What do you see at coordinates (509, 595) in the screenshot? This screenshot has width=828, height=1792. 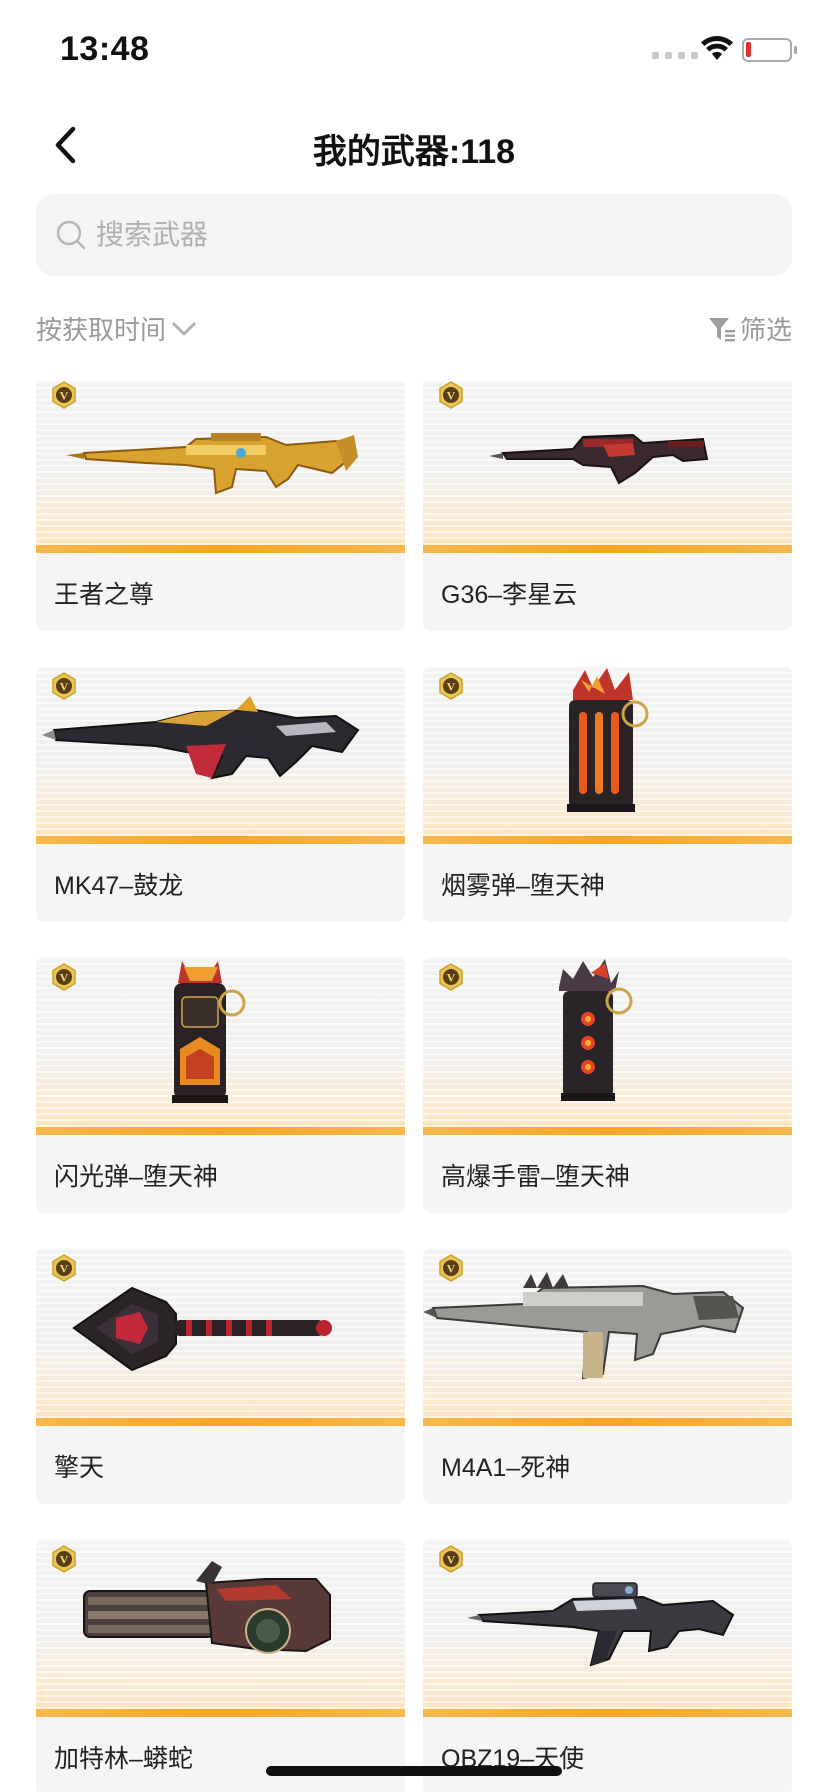 I see `weapon-name: G36–李星云` at bounding box center [509, 595].